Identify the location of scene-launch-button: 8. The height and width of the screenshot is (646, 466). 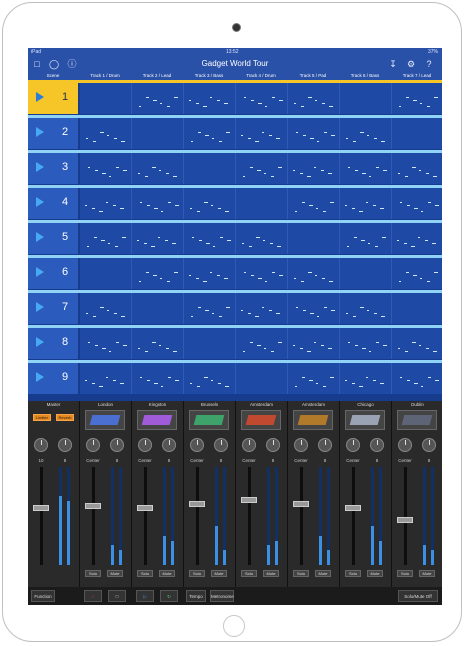
(53, 343).